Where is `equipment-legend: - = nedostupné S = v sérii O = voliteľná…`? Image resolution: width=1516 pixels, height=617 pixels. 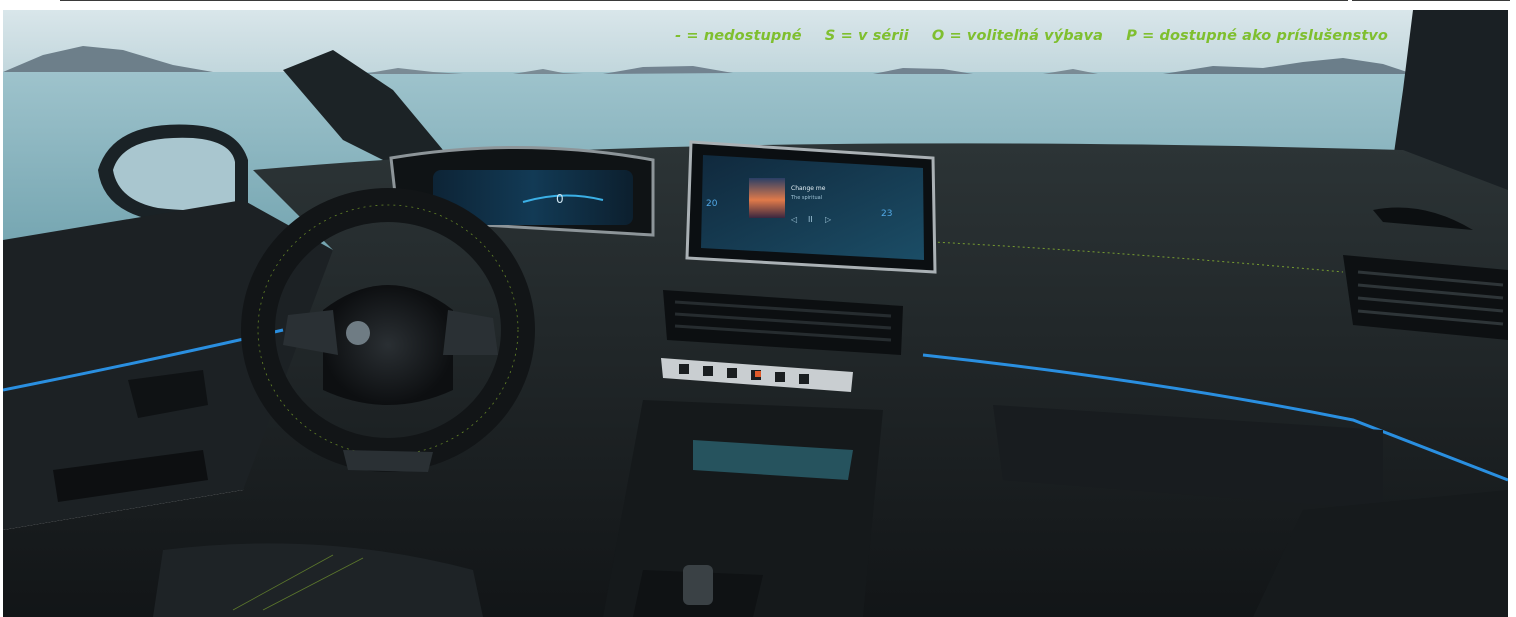 equipment-legend: - = nedostupné S = v sérii O = voliteľná… is located at coordinates (1031, 36).